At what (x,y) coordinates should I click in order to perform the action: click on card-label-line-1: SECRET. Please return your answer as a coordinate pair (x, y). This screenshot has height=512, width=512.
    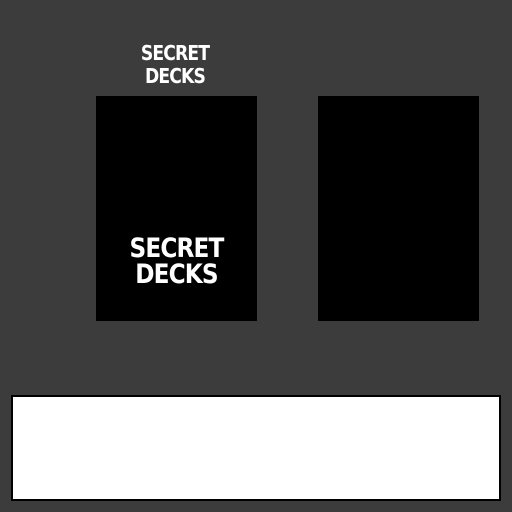
    Looking at the image, I should click on (176, 248).